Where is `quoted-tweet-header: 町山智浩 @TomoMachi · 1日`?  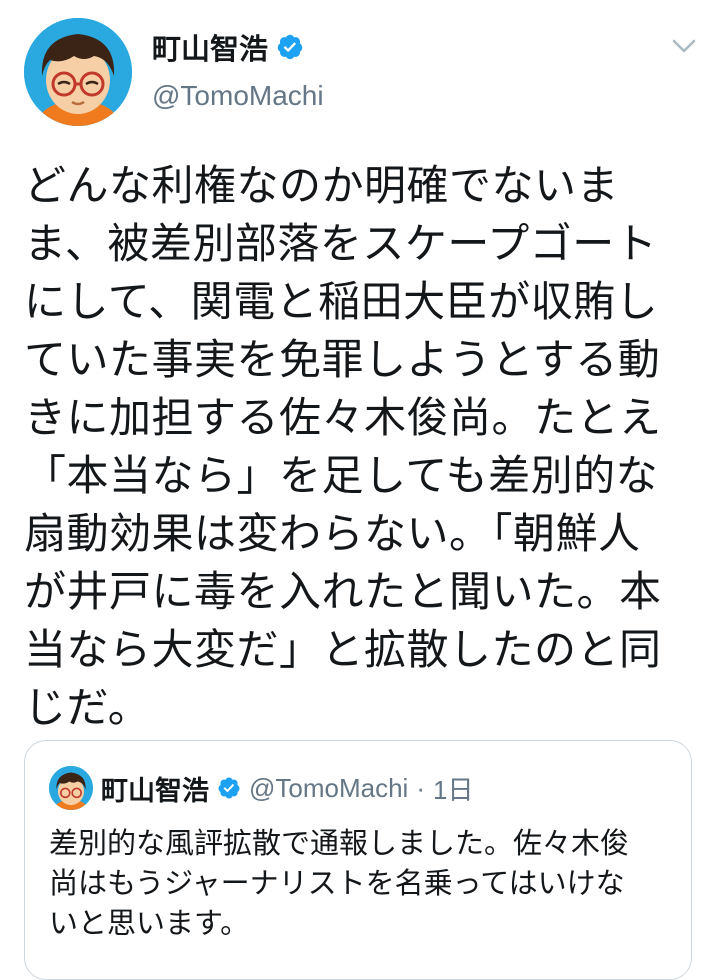 quoted-tweet-header: 町山智浩 @TomoMachi · 1日 is located at coordinates (261, 788).